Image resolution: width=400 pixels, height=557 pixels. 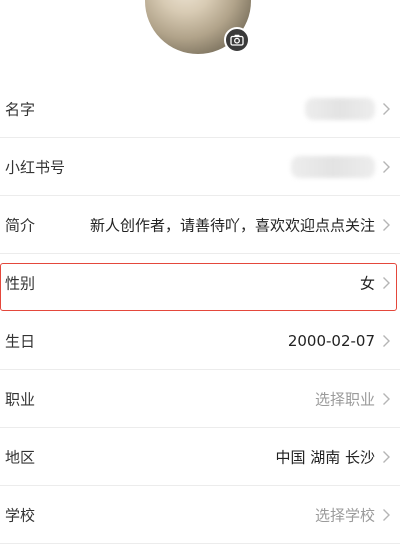 What do you see at coordinates (331, 340) in the screenshot?
I see `birthday-value: 2000-02-07` at bounding box center [331, 340].